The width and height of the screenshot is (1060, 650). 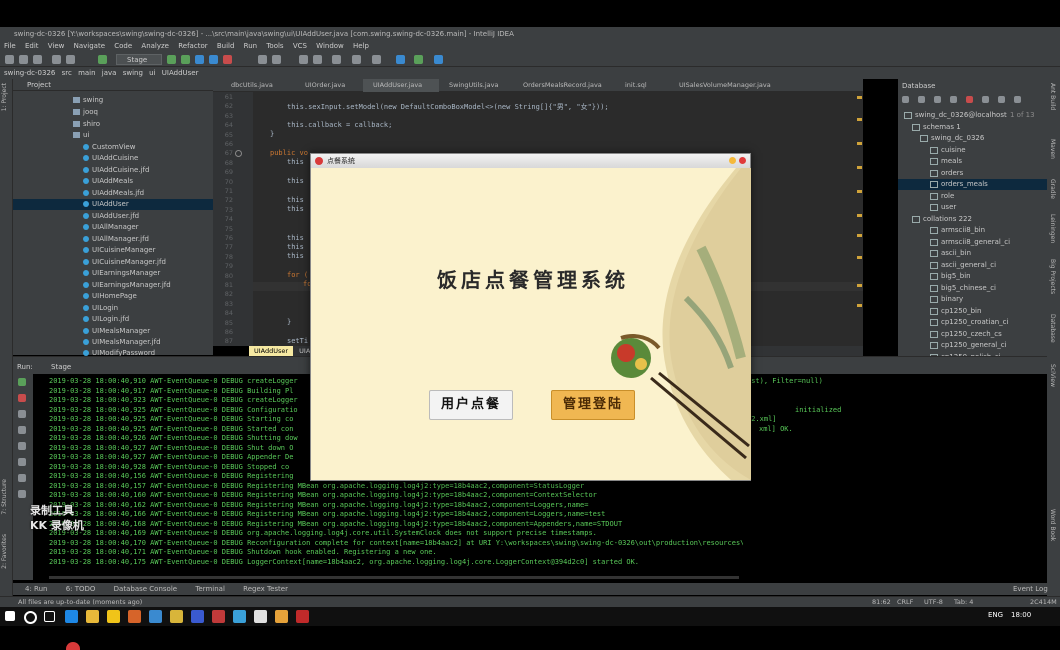 I want to click on search-icon, so click(x=336, y=59).